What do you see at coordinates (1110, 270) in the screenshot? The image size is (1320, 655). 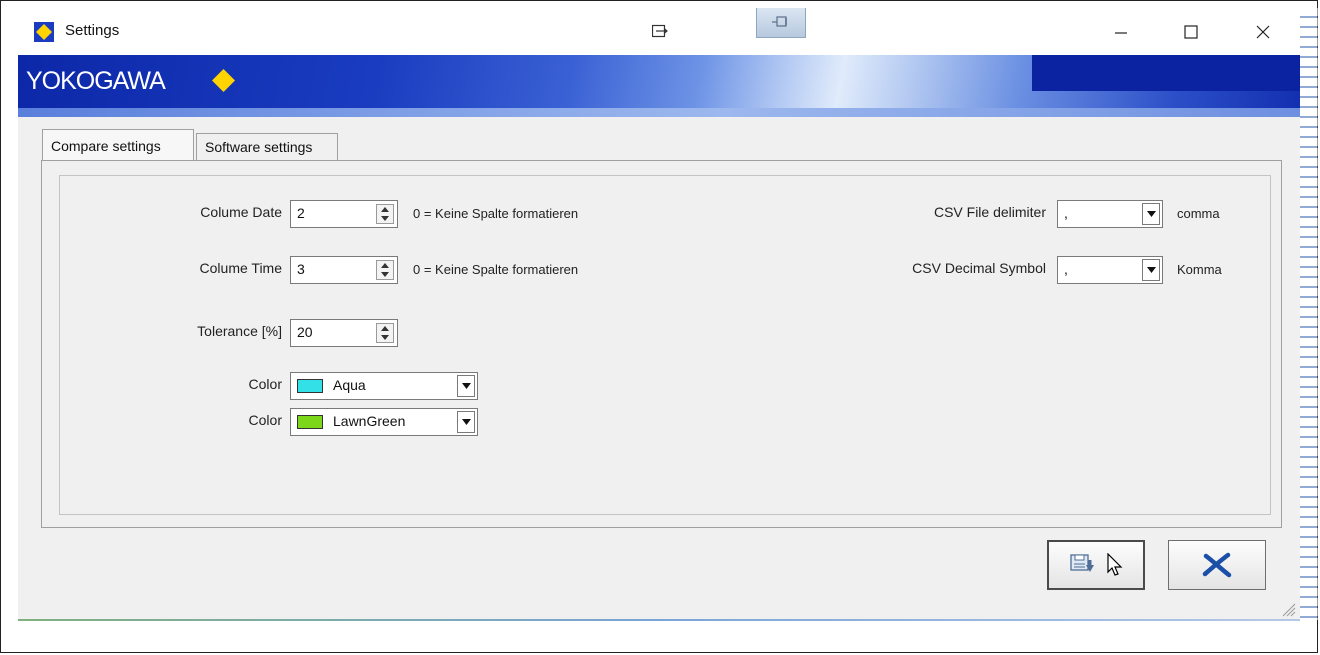 I see `csv-decimal-combobox: ,` at bounding box center [1110, 270].